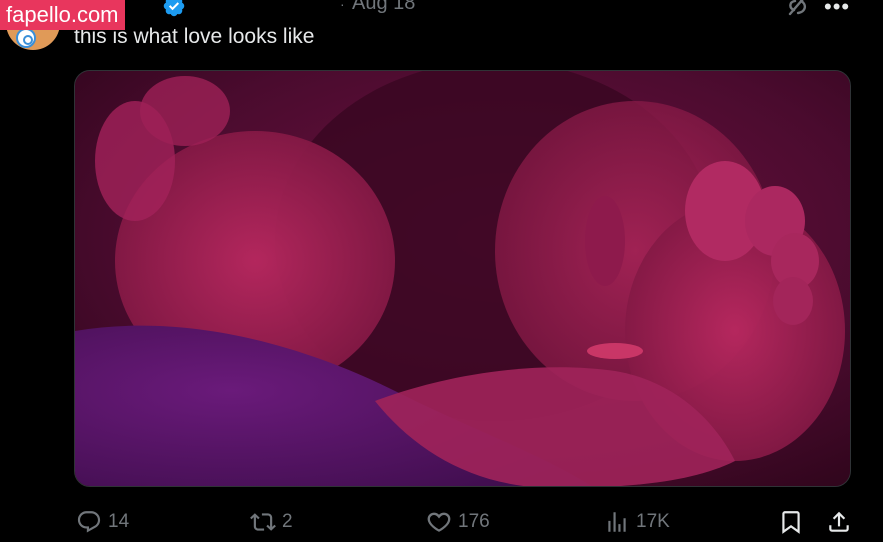 The height and width of the screenshot is (542, 883). Describe the element at coordinates (89, 522) in the screenshot. I see `reply-icon` at that location.